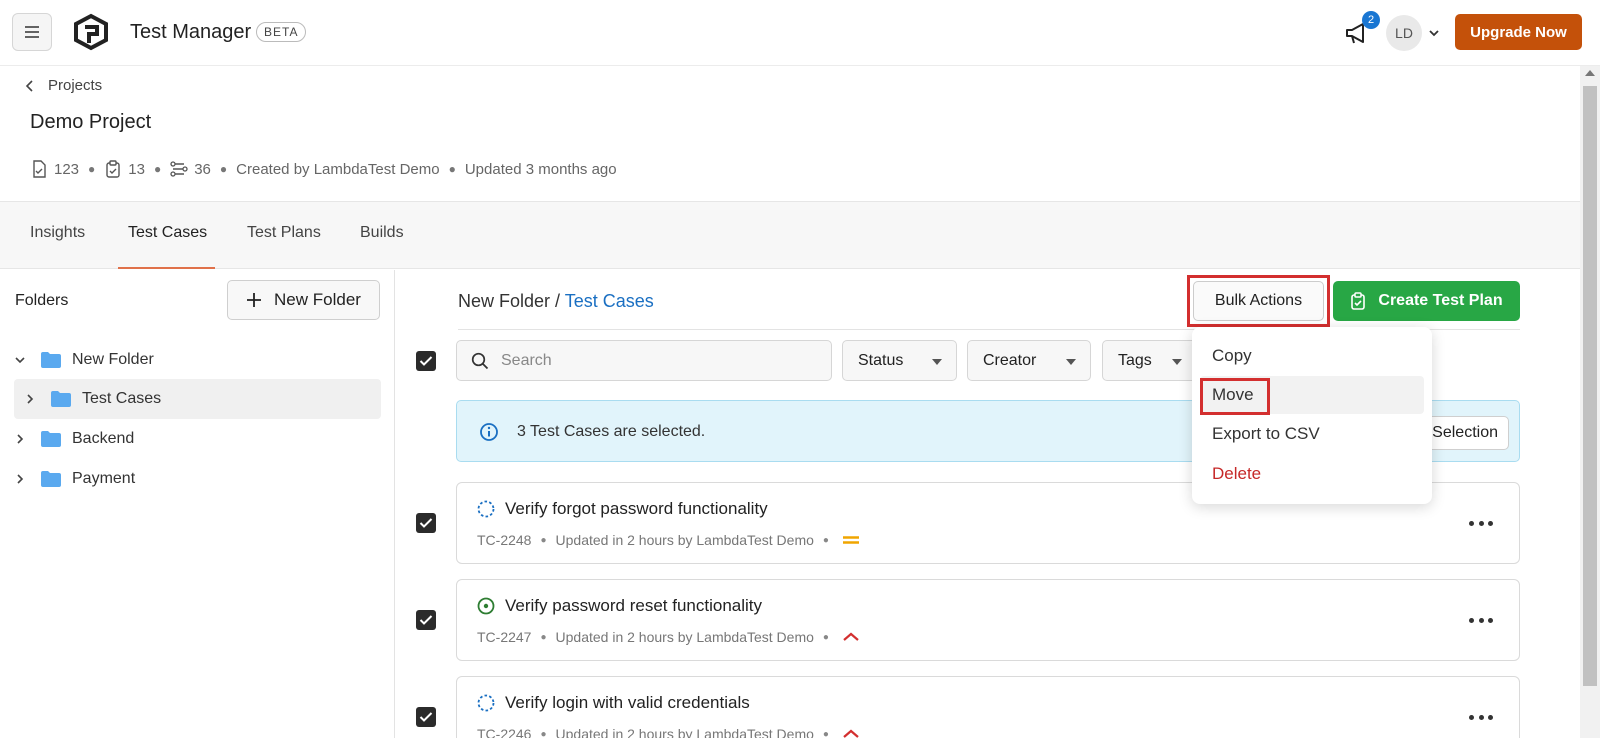  What do you see at coordinates (504, 301) in the screenshot?
I see `breadcrumb-parent: New Folder` at bounding box center [504, 301].